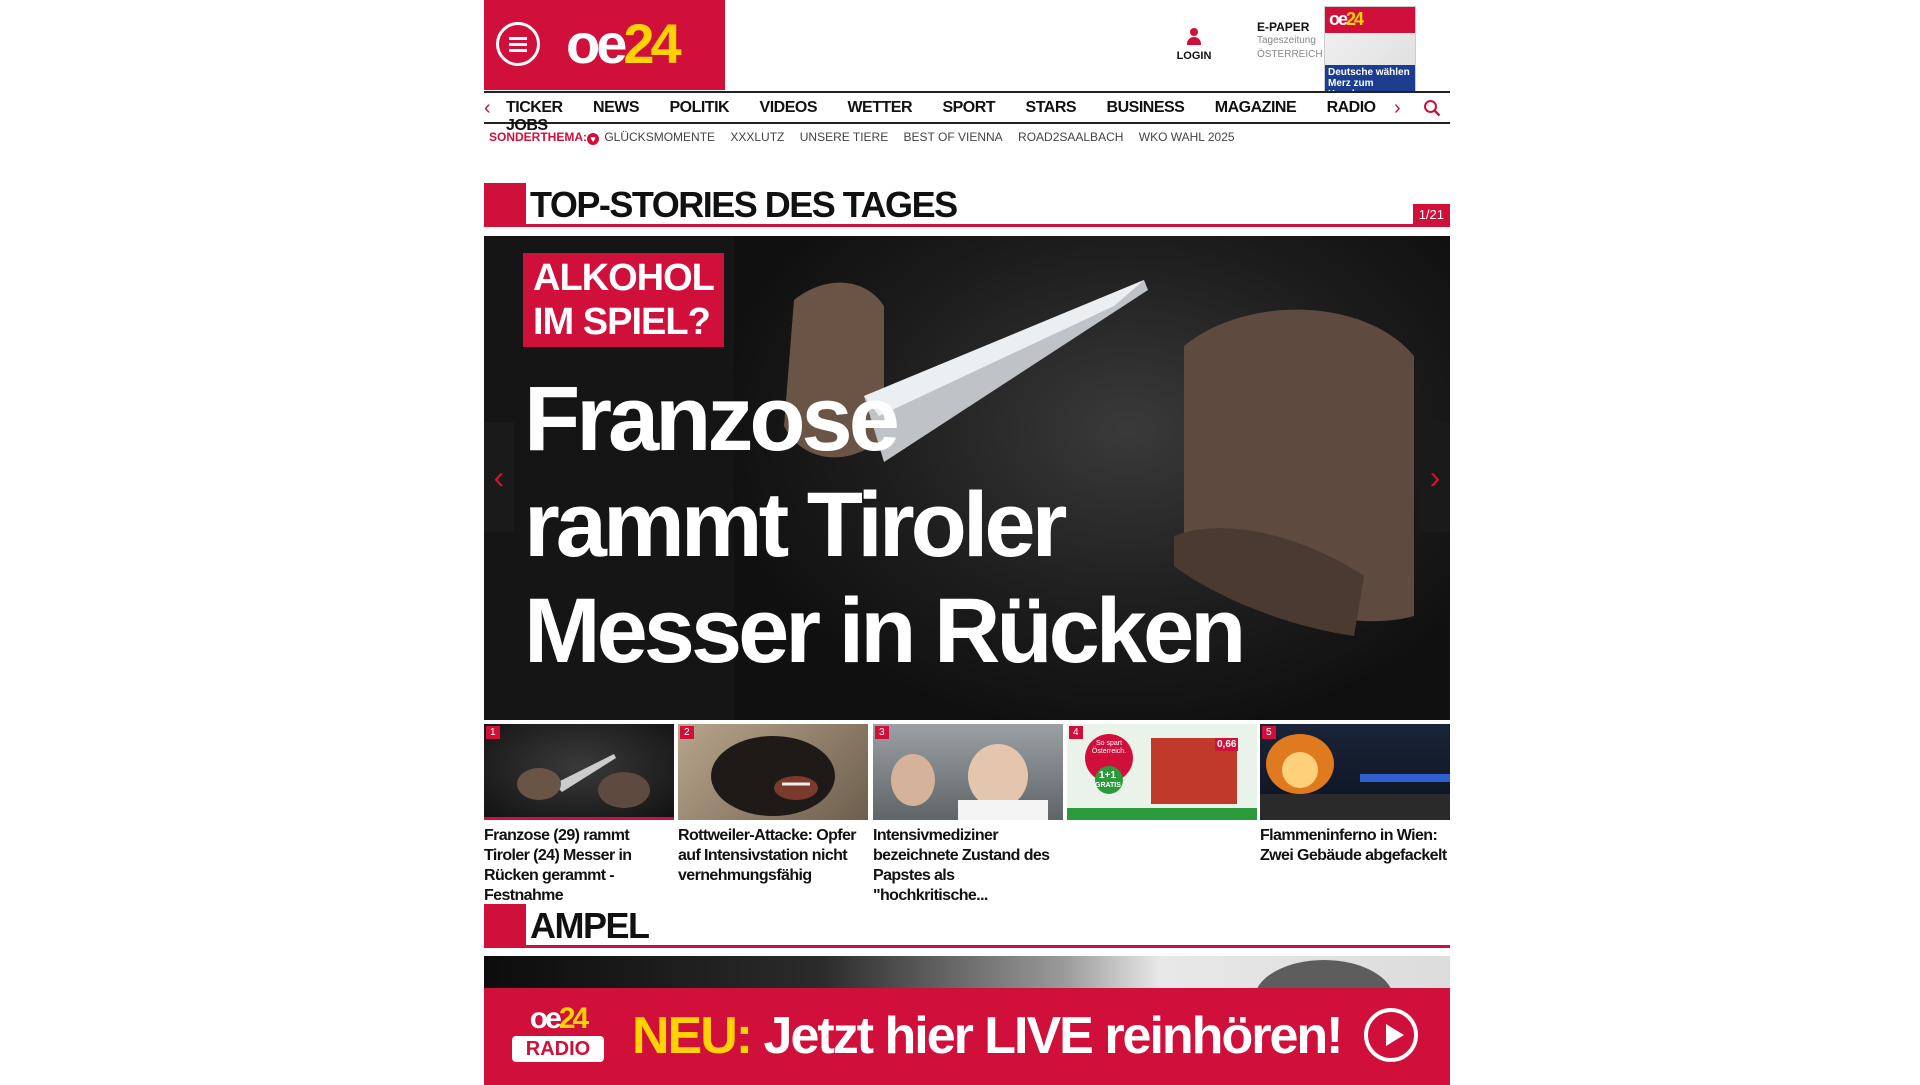  What do you see at coordinates (789, 108) in the screenshot?
I see `nav-item-videos: VIDEOS` at bounding box center [789, 108].